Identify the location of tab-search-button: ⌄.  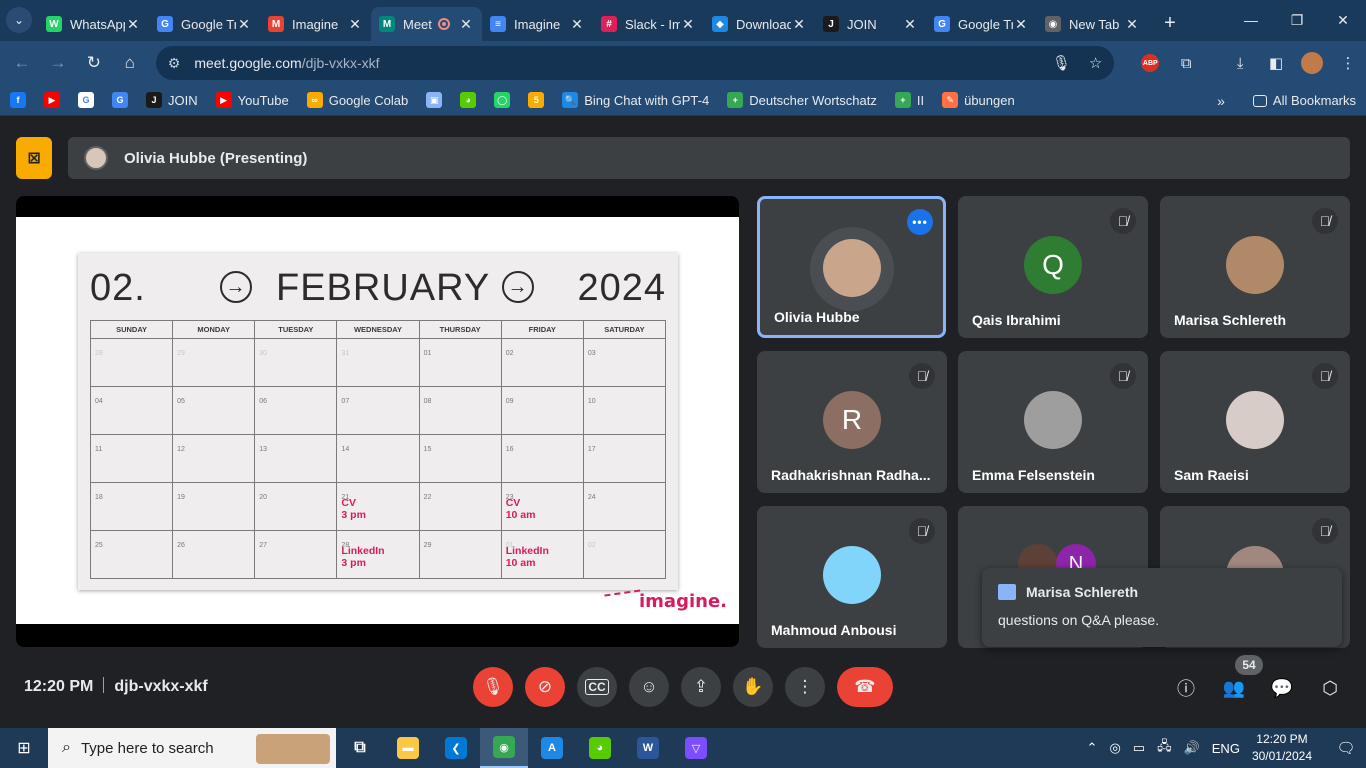
(19, 20).